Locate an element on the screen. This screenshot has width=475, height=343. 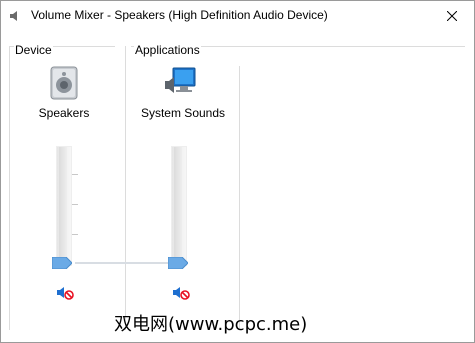
device-mute-button is located at coordinates (65, 293).